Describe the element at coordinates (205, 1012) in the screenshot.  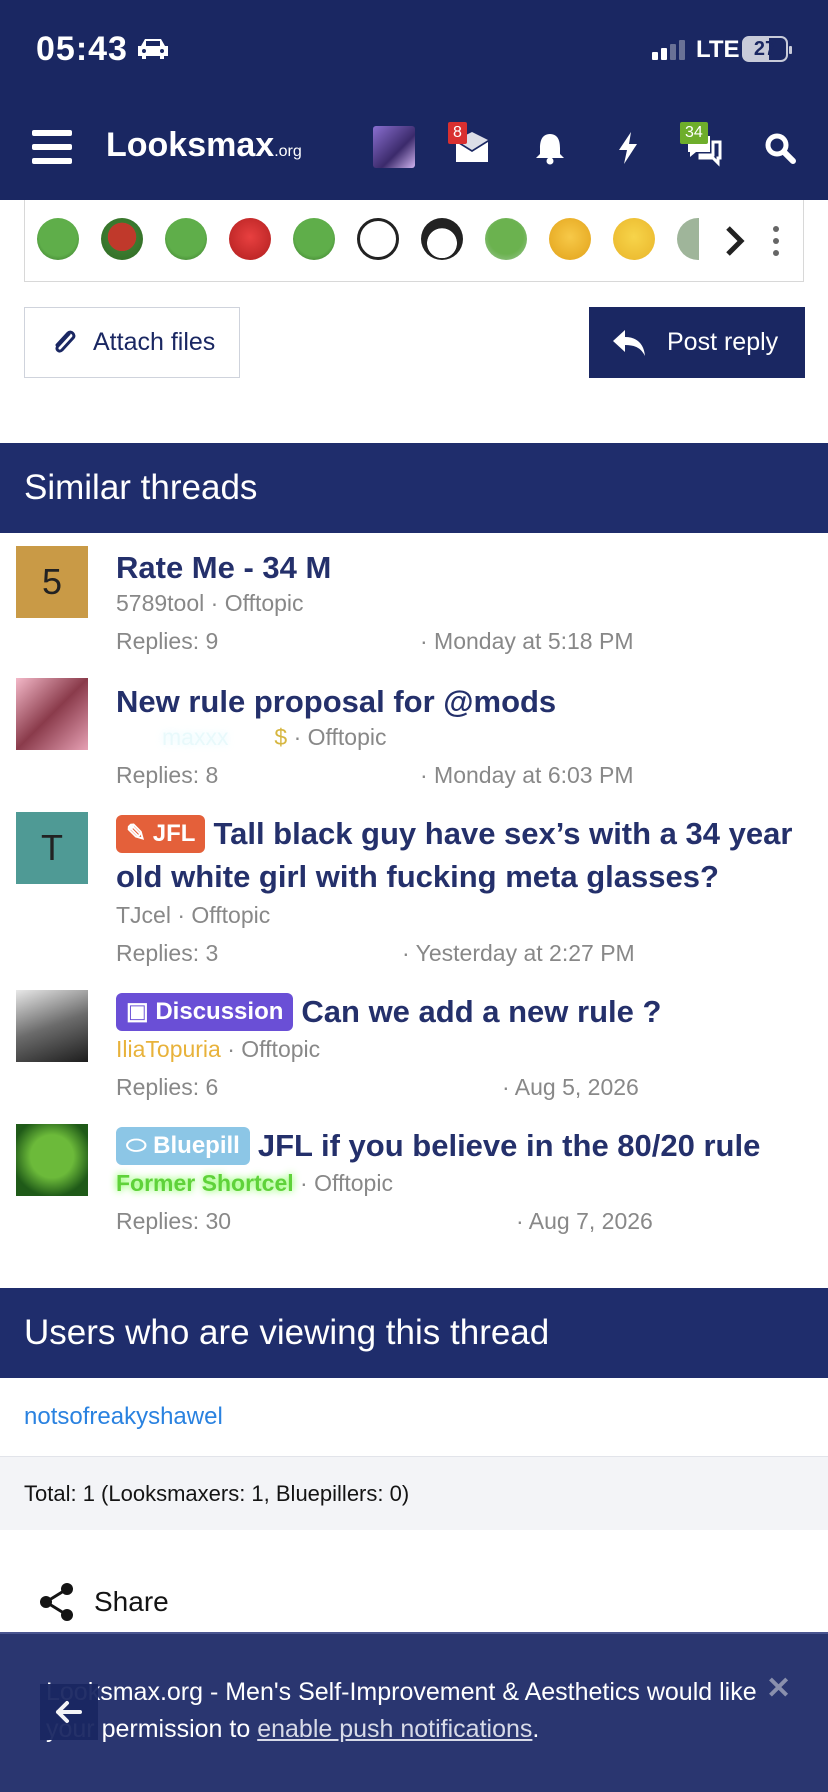
I see `prefix-discussion-badge: ▣ Discussion` at that location.